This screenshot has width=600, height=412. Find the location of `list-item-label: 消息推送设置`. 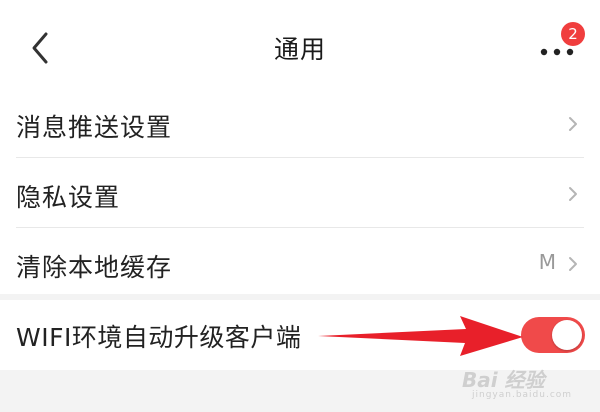

list-item-label: 消息推送设置 is located at coordinates (94, 127).